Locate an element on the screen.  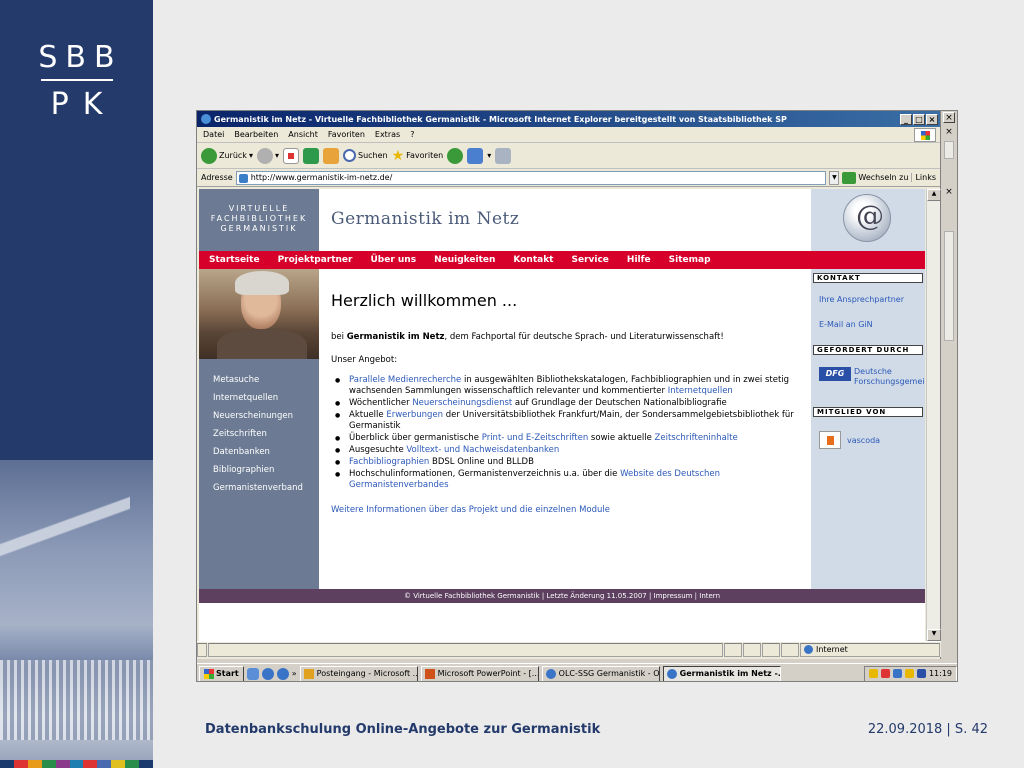
go-button: Wechseln zu is located at coordinates (875, 177).